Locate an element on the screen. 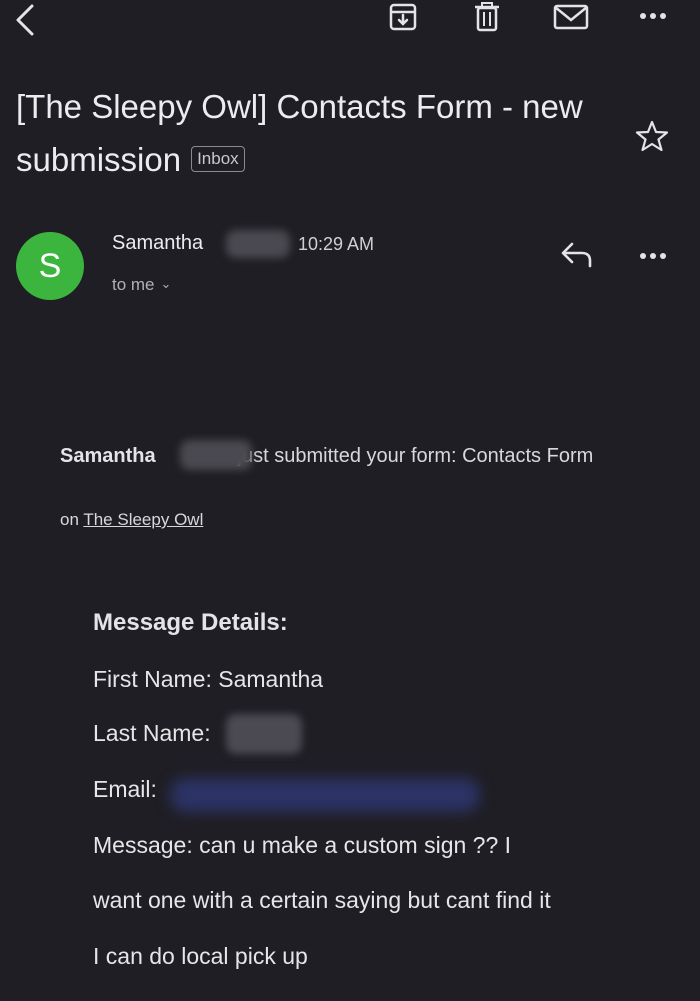 The image size is (700, 1001). archive-icon is located at coordinates (403, 17).